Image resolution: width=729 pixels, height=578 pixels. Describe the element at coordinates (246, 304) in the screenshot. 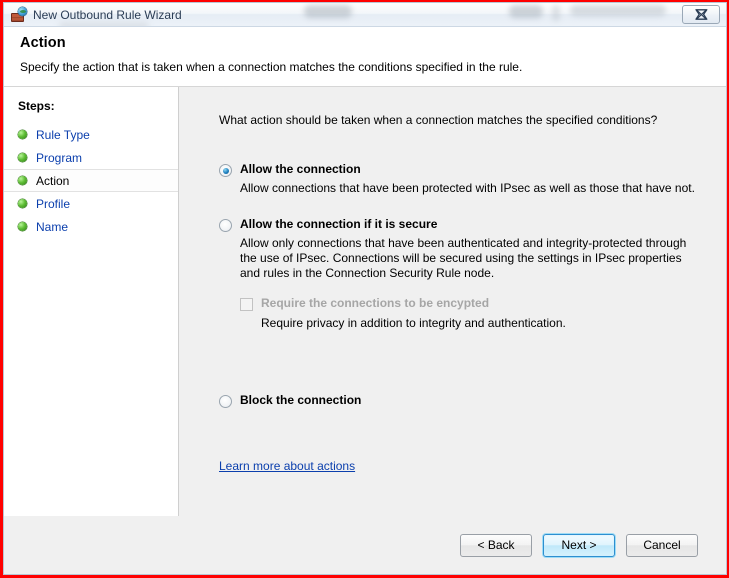

I see `checkbox-require-encrypted` at that location.